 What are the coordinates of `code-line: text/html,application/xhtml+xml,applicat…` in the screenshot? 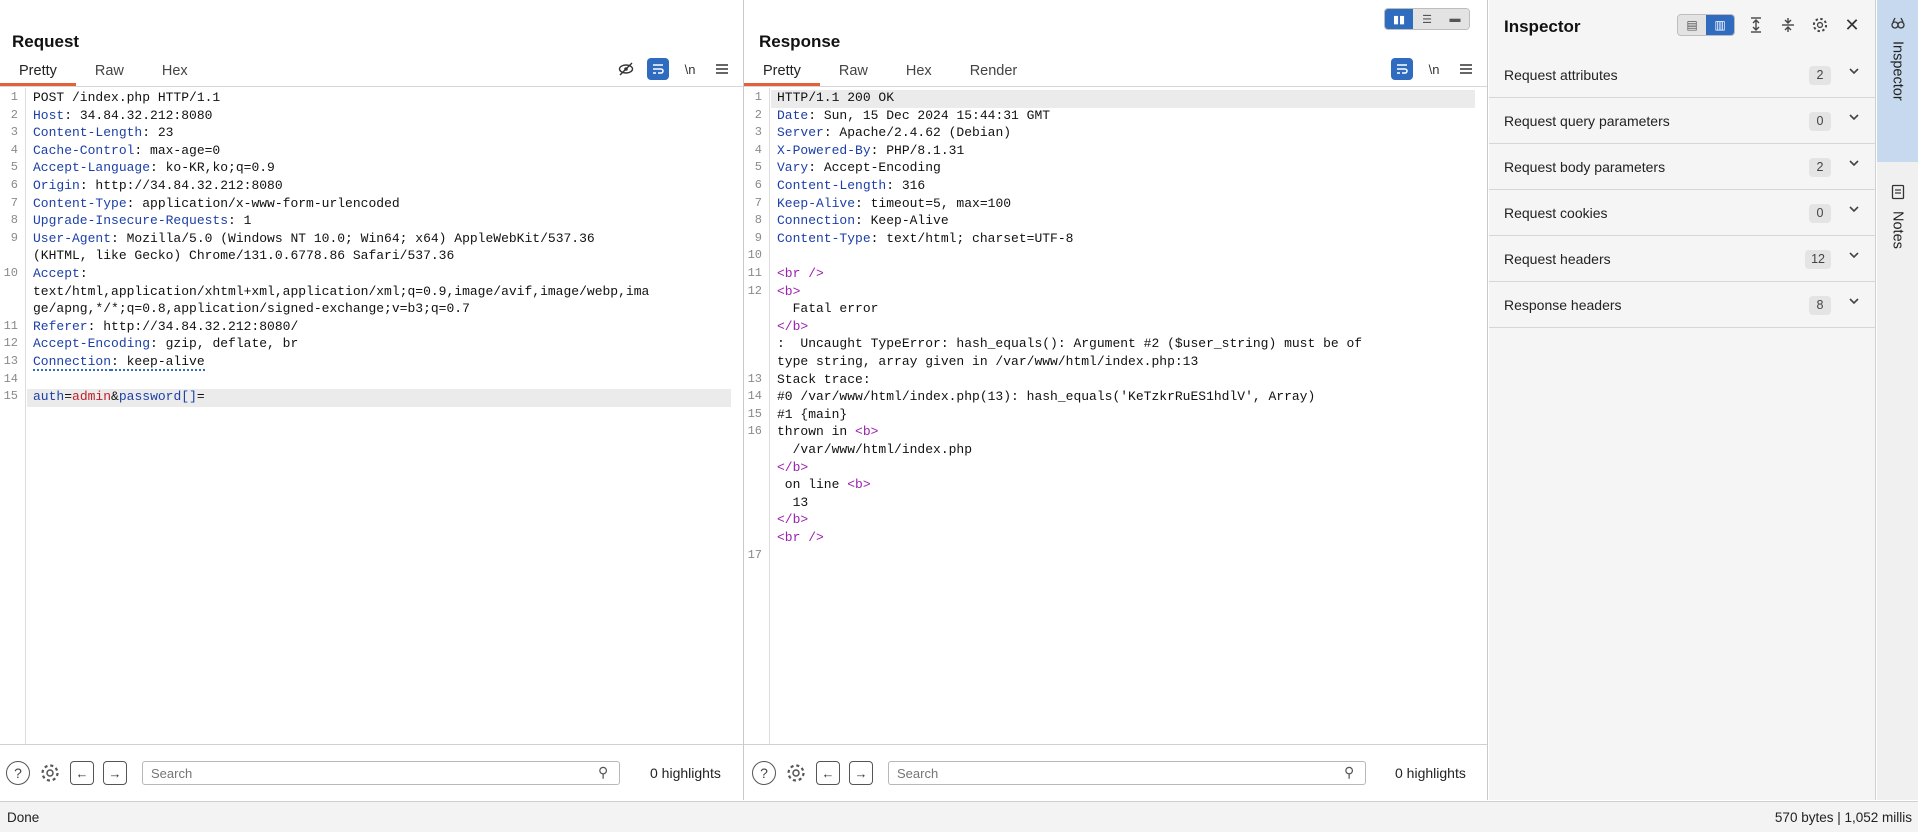 It's located at (365, 293).